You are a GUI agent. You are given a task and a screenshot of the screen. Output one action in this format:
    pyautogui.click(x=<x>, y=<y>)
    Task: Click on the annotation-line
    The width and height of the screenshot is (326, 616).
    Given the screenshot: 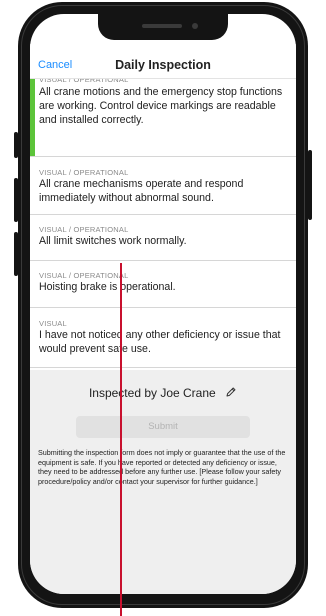 What is the action you would take?
    pyautogui.click(x=121, y=439)
    